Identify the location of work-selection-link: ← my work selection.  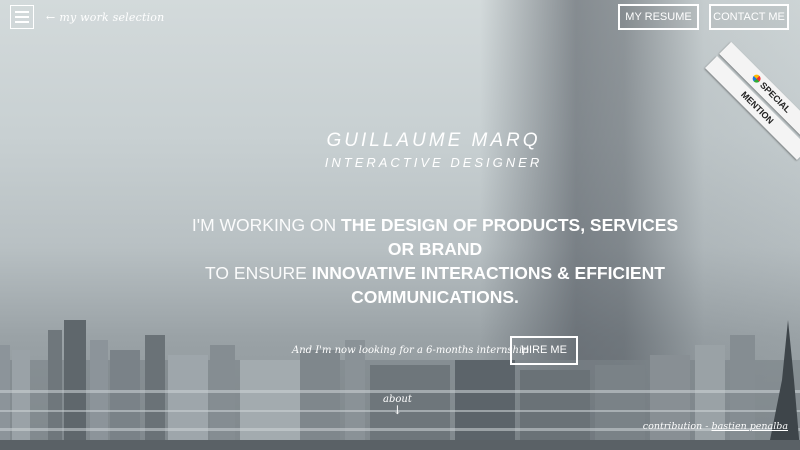
(105, 17).